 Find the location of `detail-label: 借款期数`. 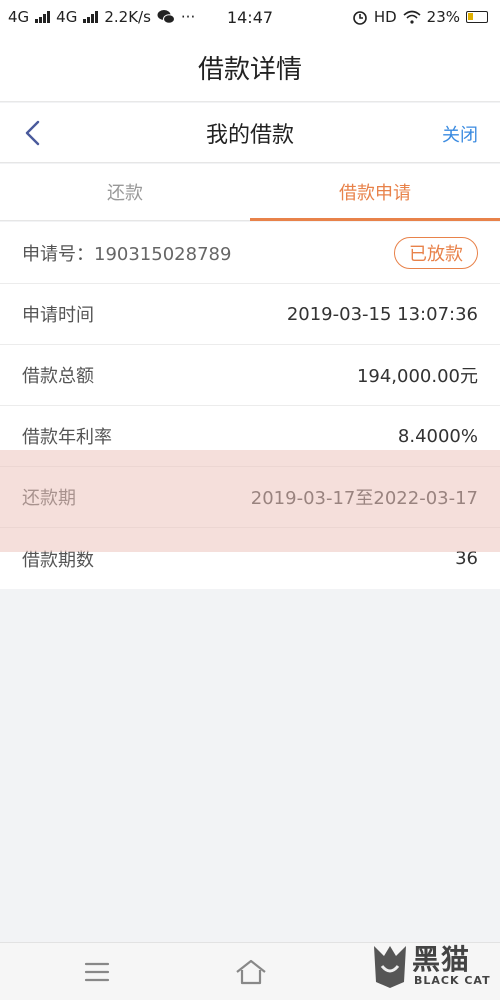

detail-label: 借款期数 is located at coordinates (58, 560).